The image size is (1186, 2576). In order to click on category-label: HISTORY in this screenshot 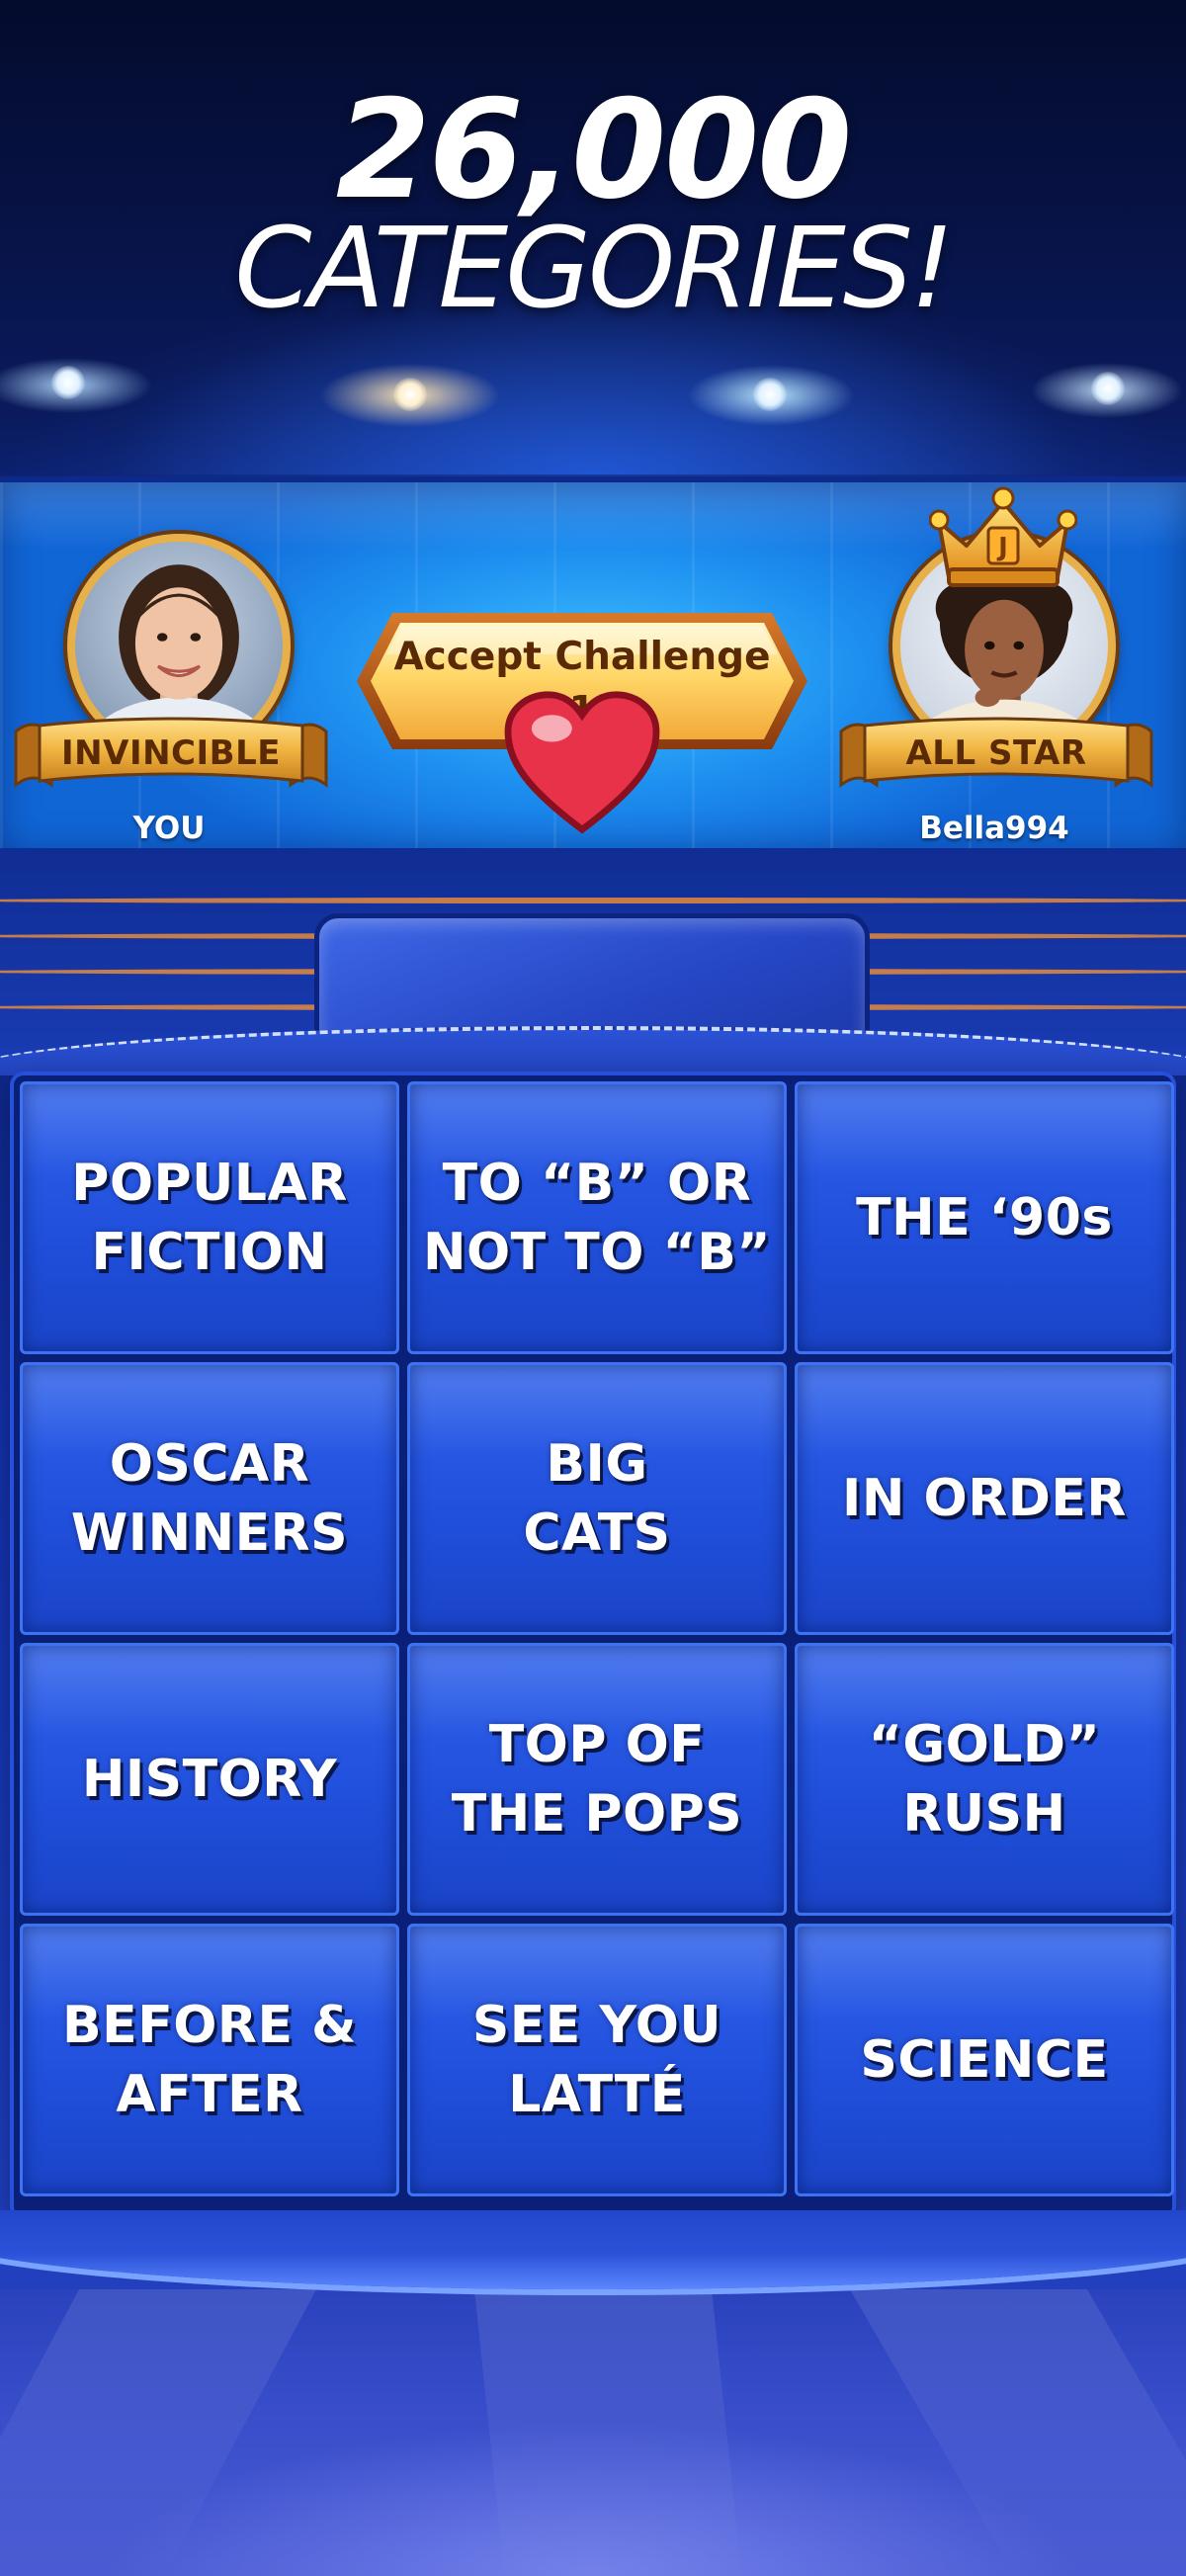, I will do `click(209, 1779)`.